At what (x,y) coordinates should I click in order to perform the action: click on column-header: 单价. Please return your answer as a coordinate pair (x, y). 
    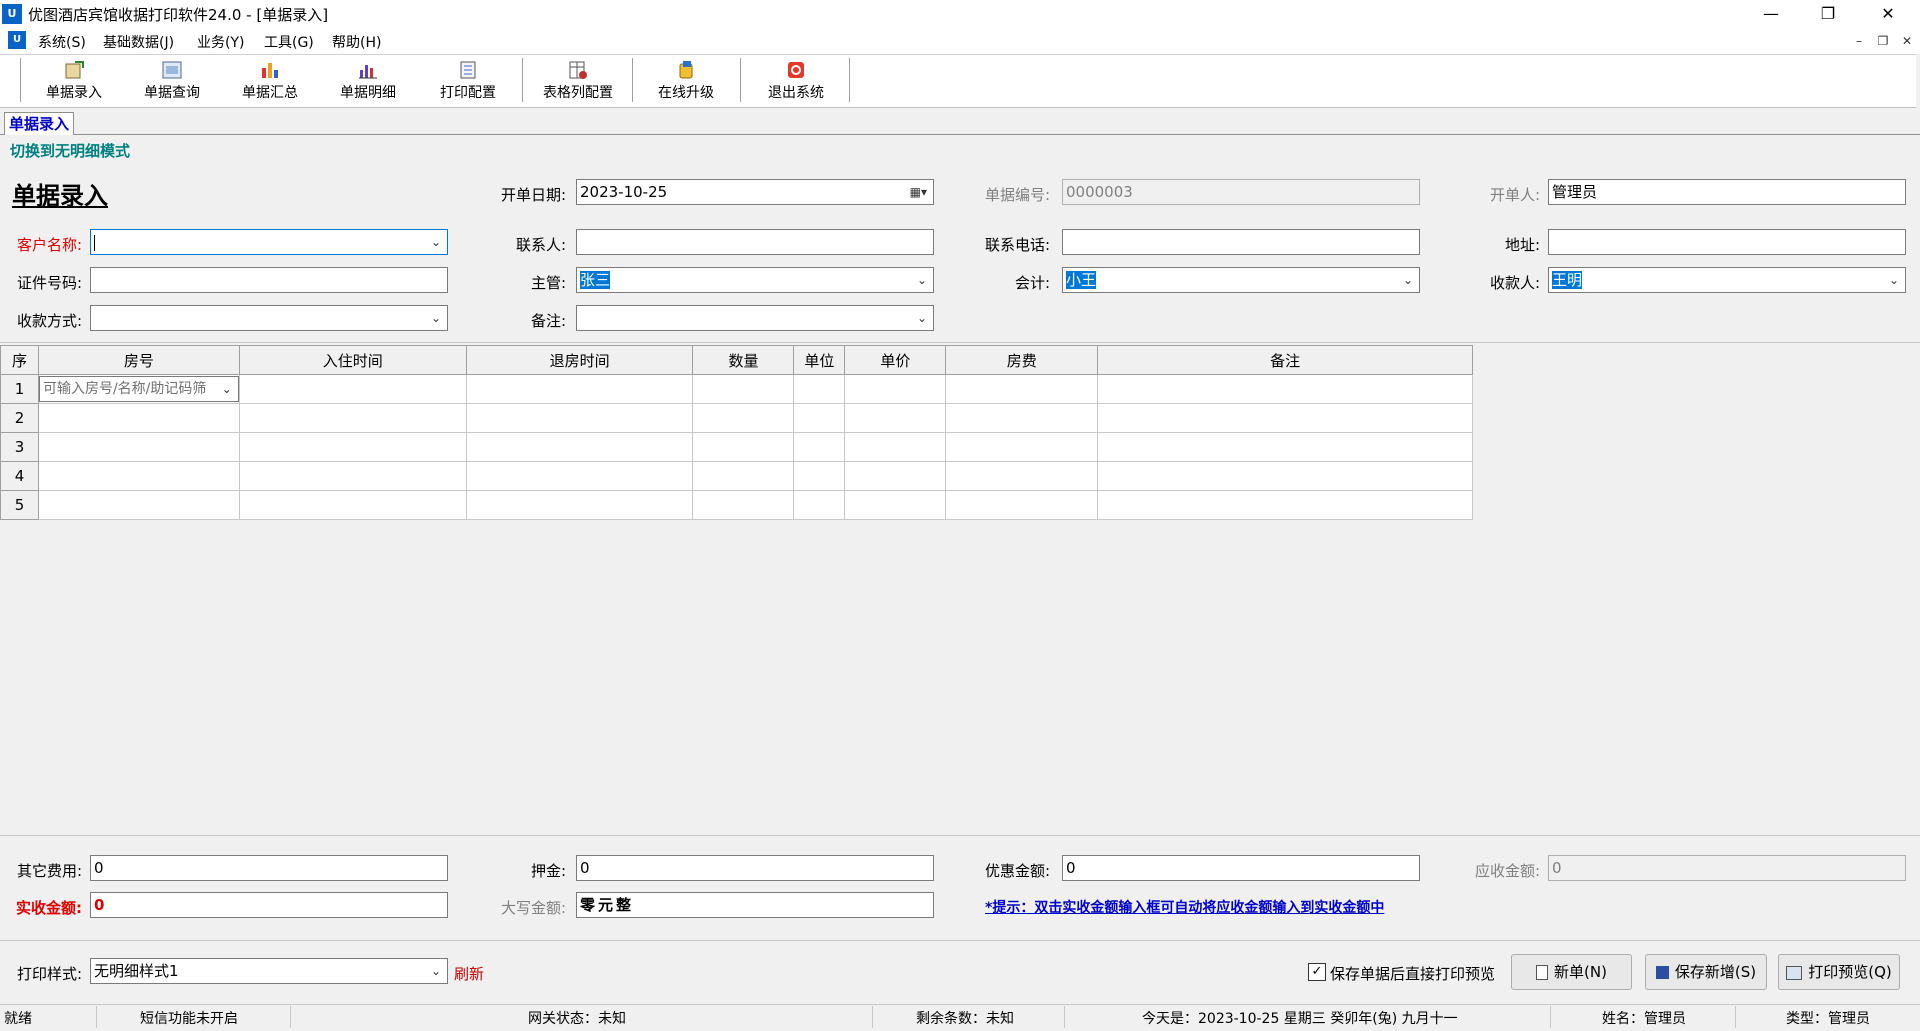
    Looking at the image, I should click on (895, 360).